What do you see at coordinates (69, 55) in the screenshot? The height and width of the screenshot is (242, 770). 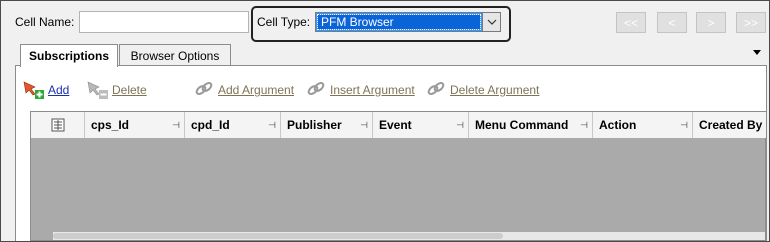 I see `tab-subscriptions: Subscriptions` at bounding box center [69, 55].